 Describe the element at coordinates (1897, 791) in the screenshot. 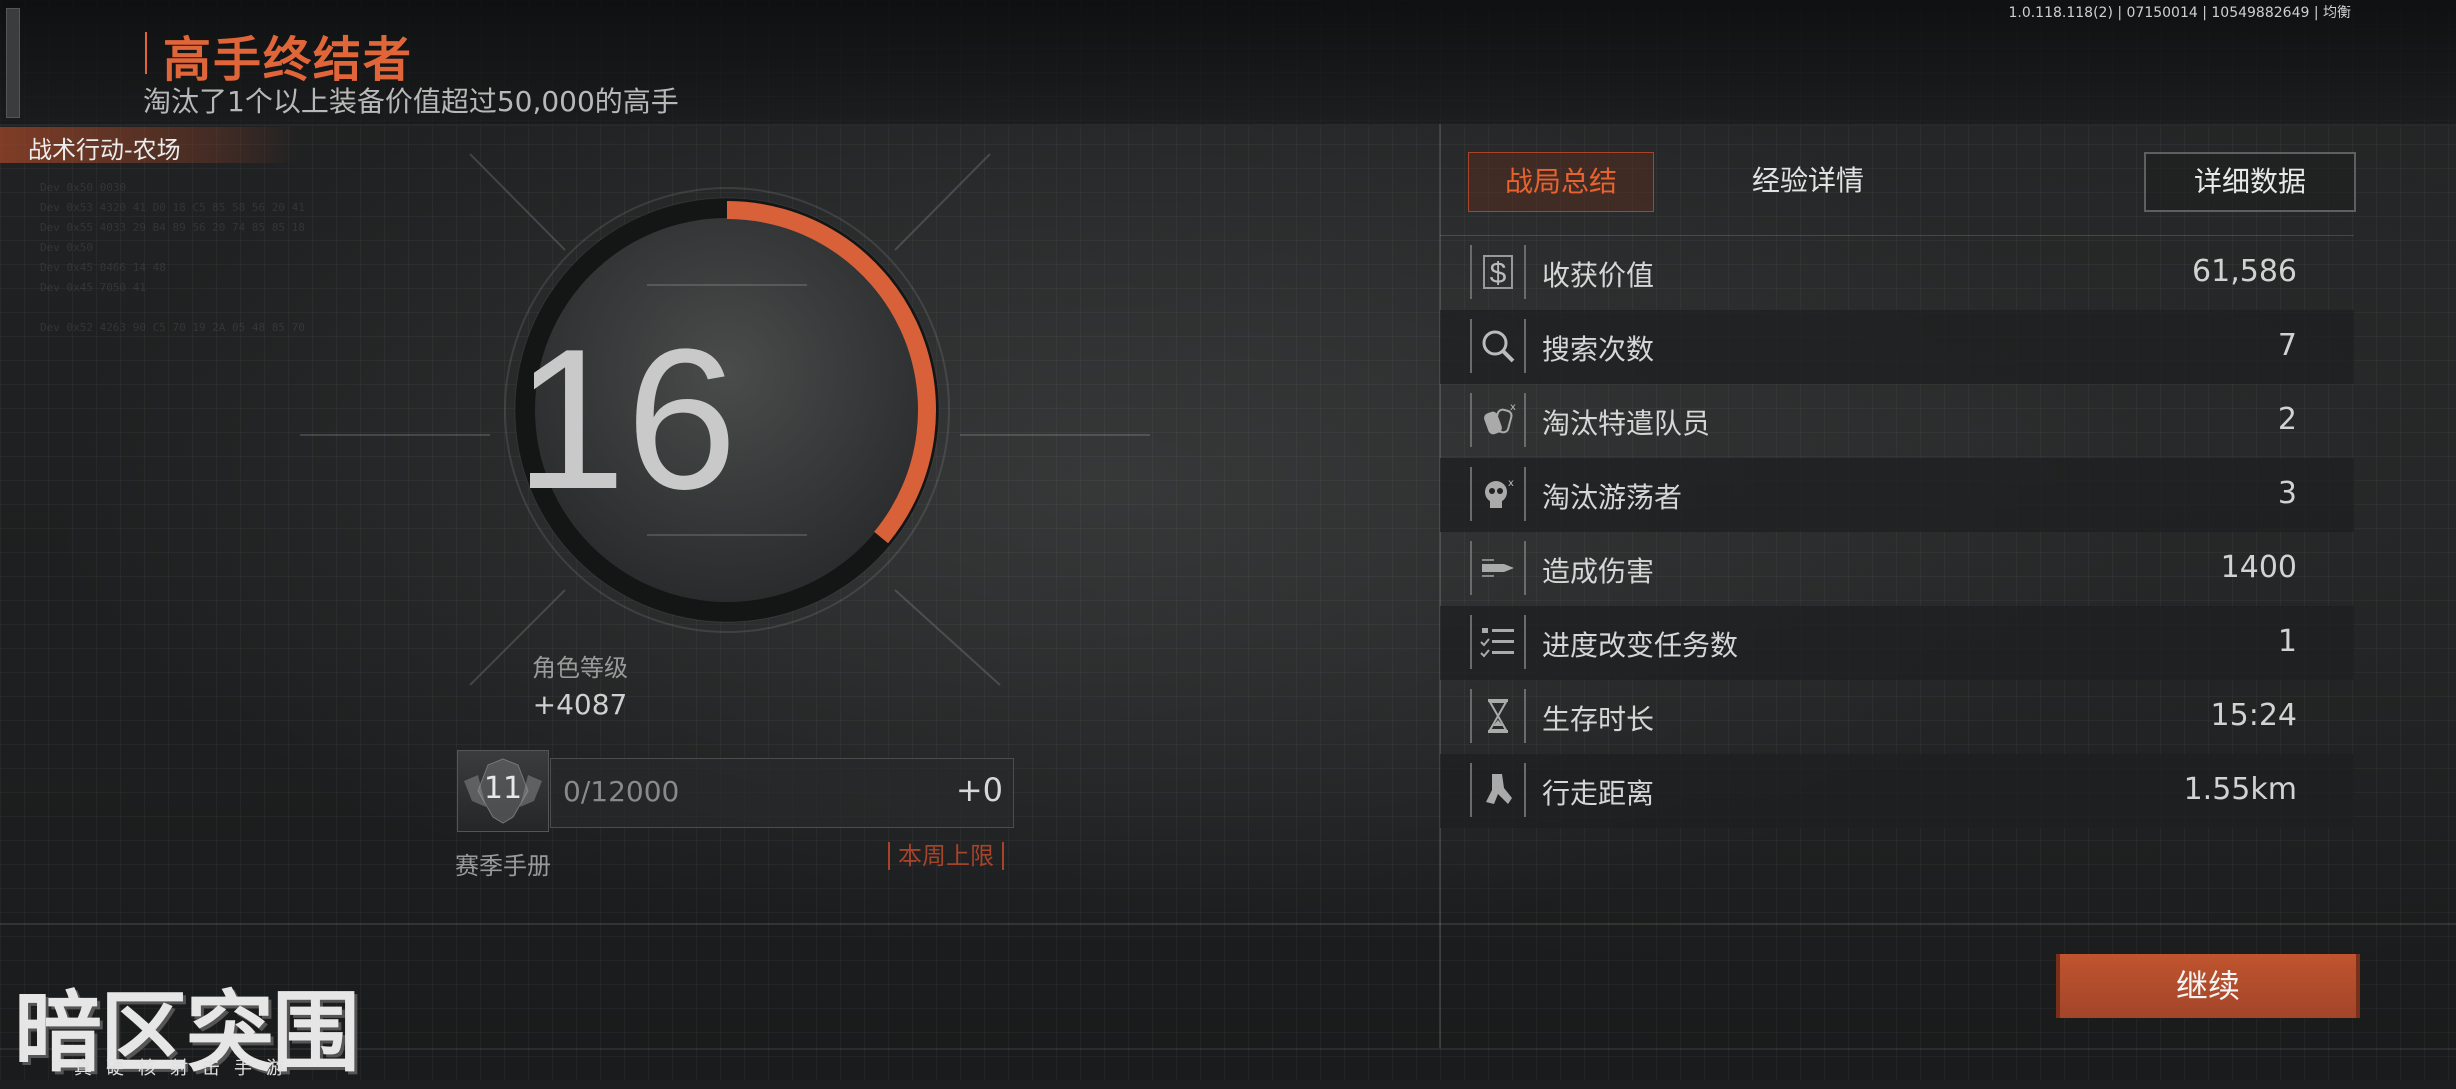

I see `stat-row: 行走距离 1.55km` at that location.